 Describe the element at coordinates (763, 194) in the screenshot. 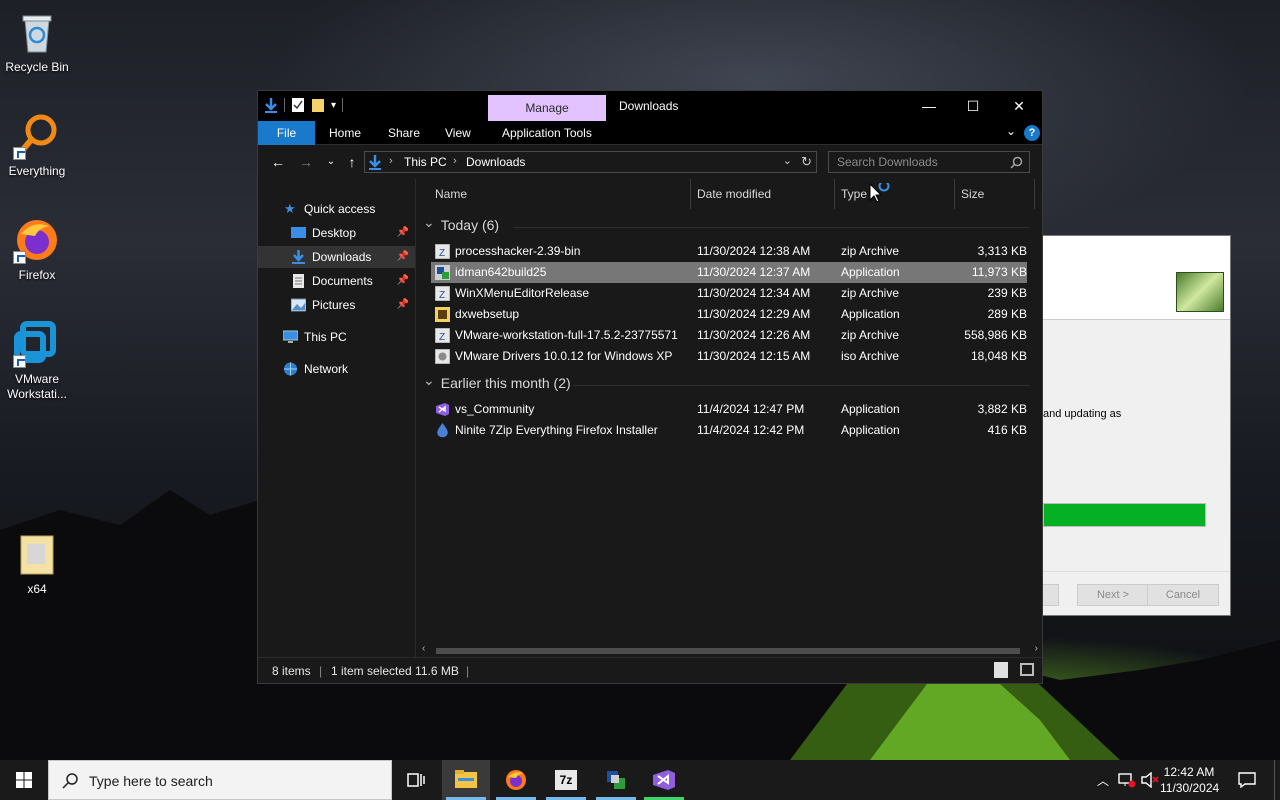

I see `column-header-date-modified: Date modified` at that location.